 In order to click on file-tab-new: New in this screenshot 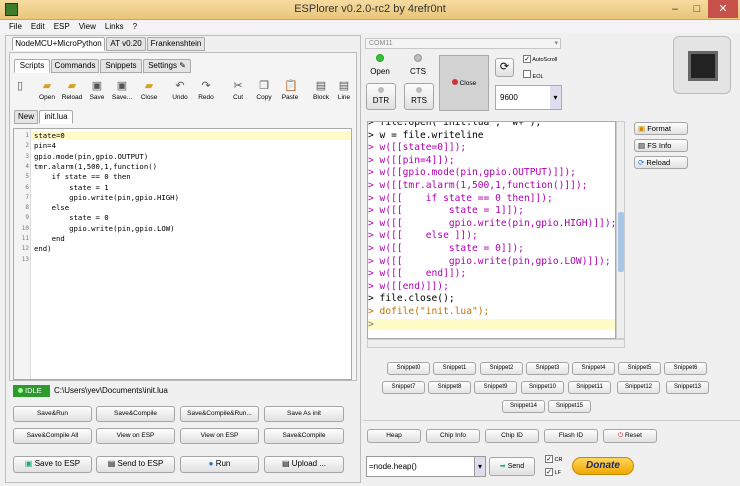, I will do `click(26, 117)`.